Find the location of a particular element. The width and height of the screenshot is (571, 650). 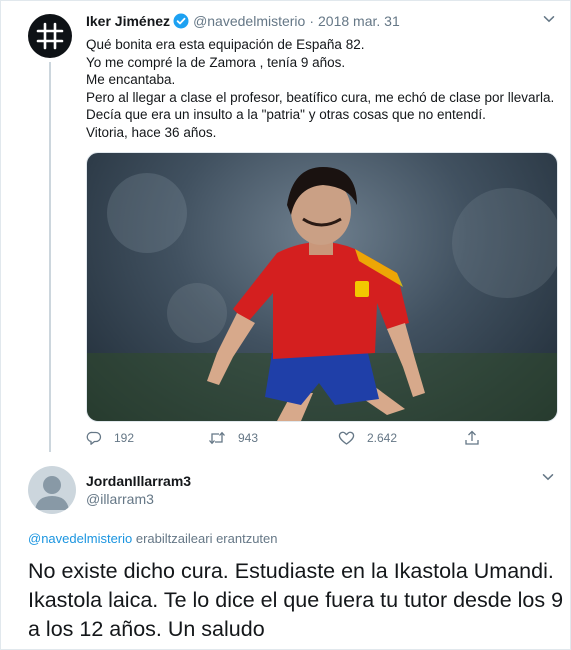

tweet-text-line: Me encantaba. is located at coordinates (131, 79).